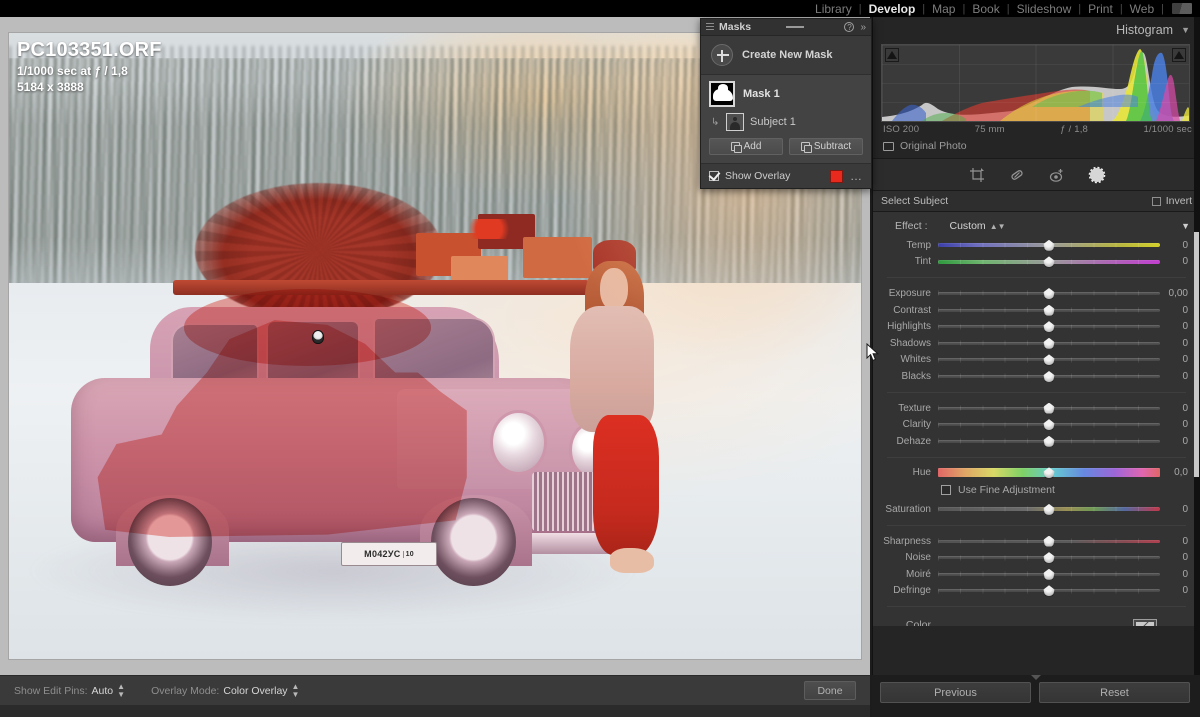  I want to click on module-book: Book, so click(985, 9).